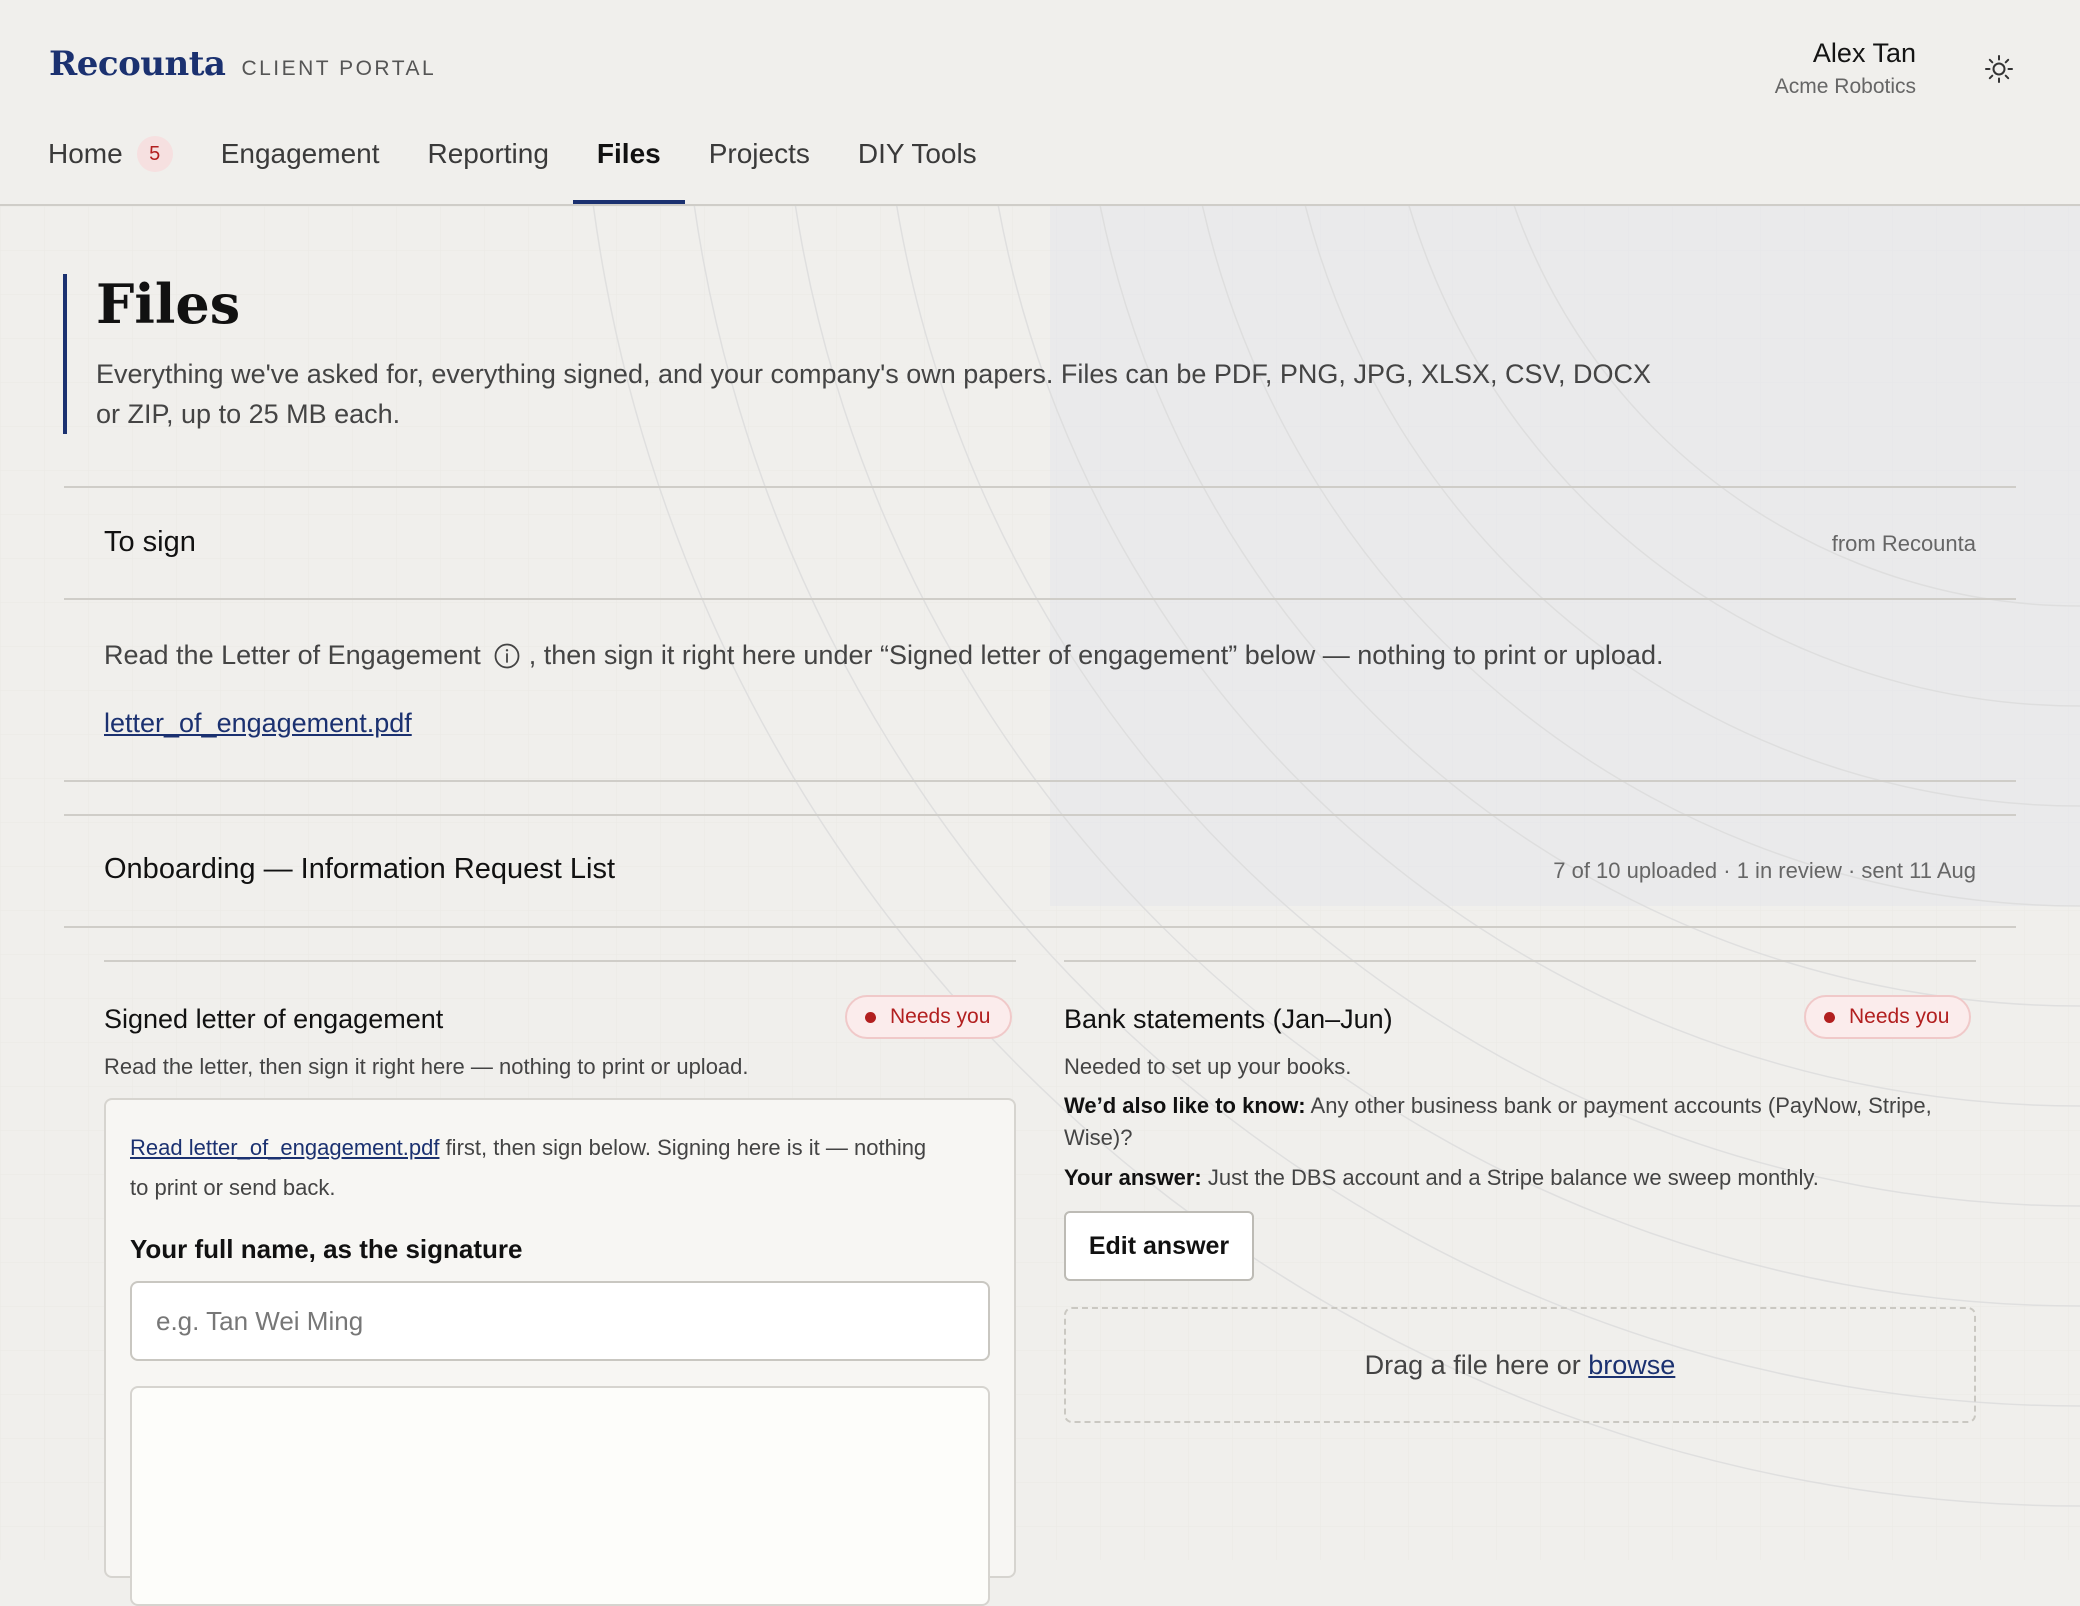 The width and height of the screenshot is (2080, 1606). I want to click on tab-home: Home 5, so click(110, 170).